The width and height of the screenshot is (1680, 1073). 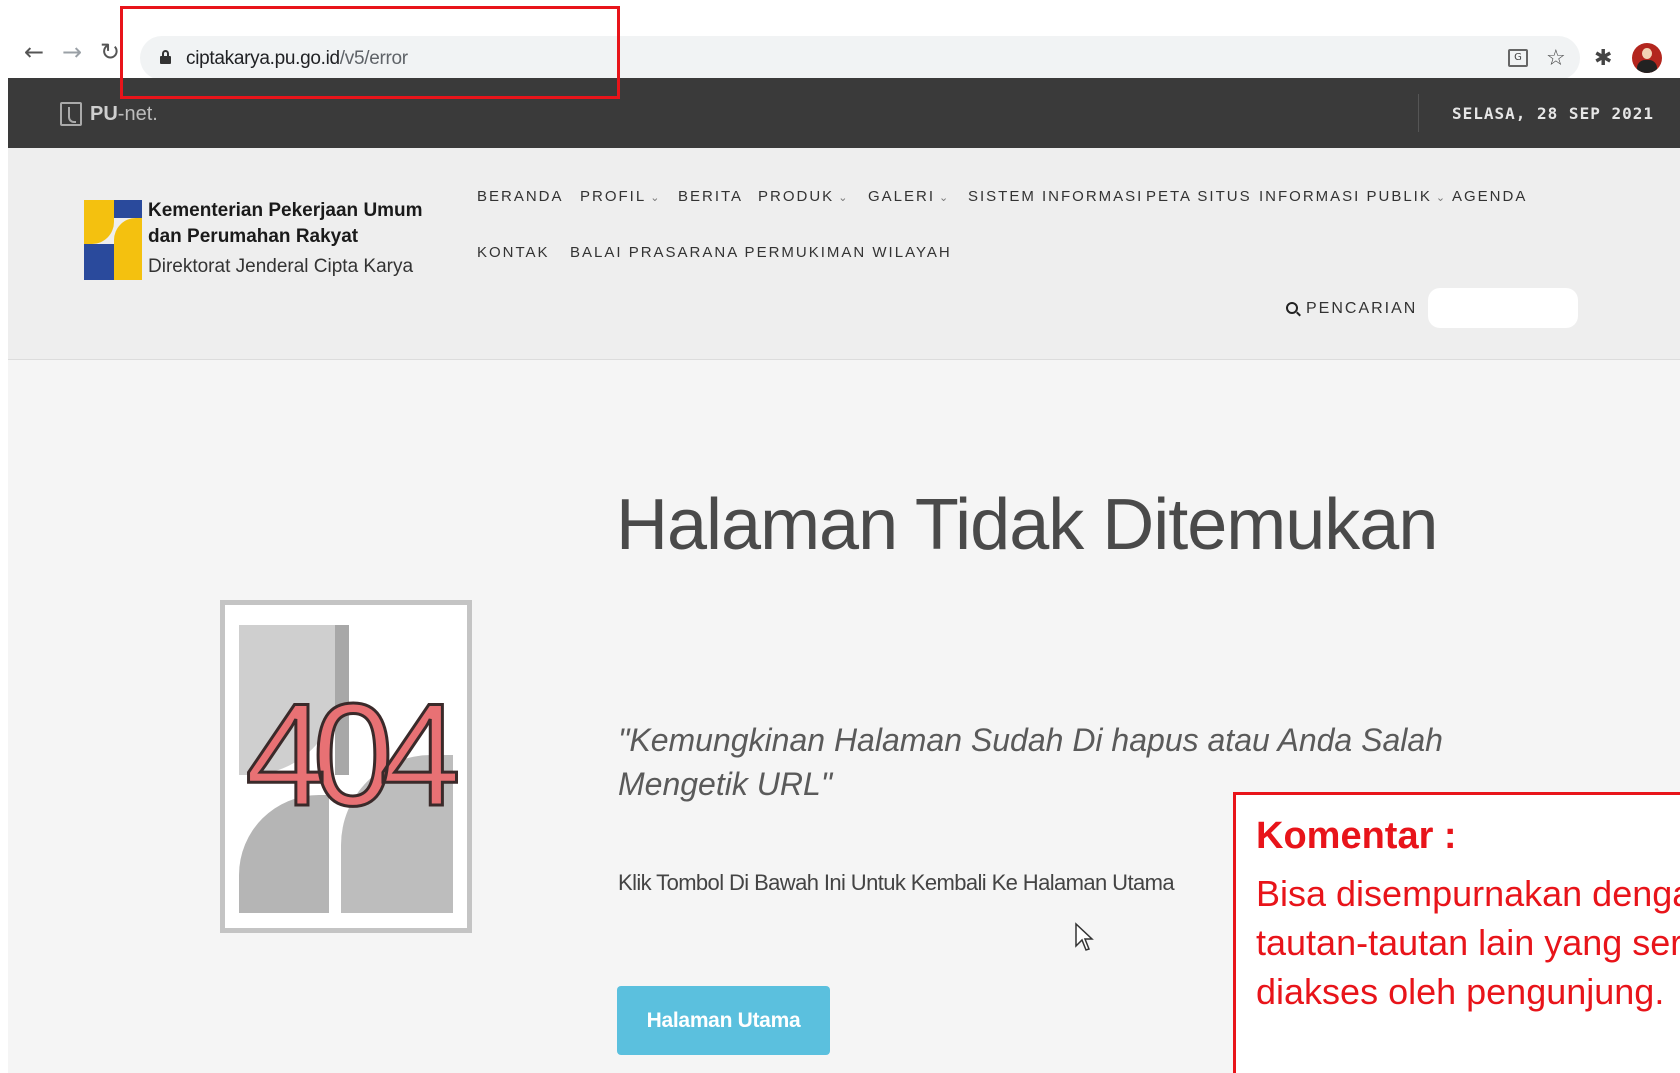 What do you see at coordinates (1027, 525) in the screenshot?
I see `error-title: Halaman Tidak Ditemukan` at bounding box center [1027, 525].